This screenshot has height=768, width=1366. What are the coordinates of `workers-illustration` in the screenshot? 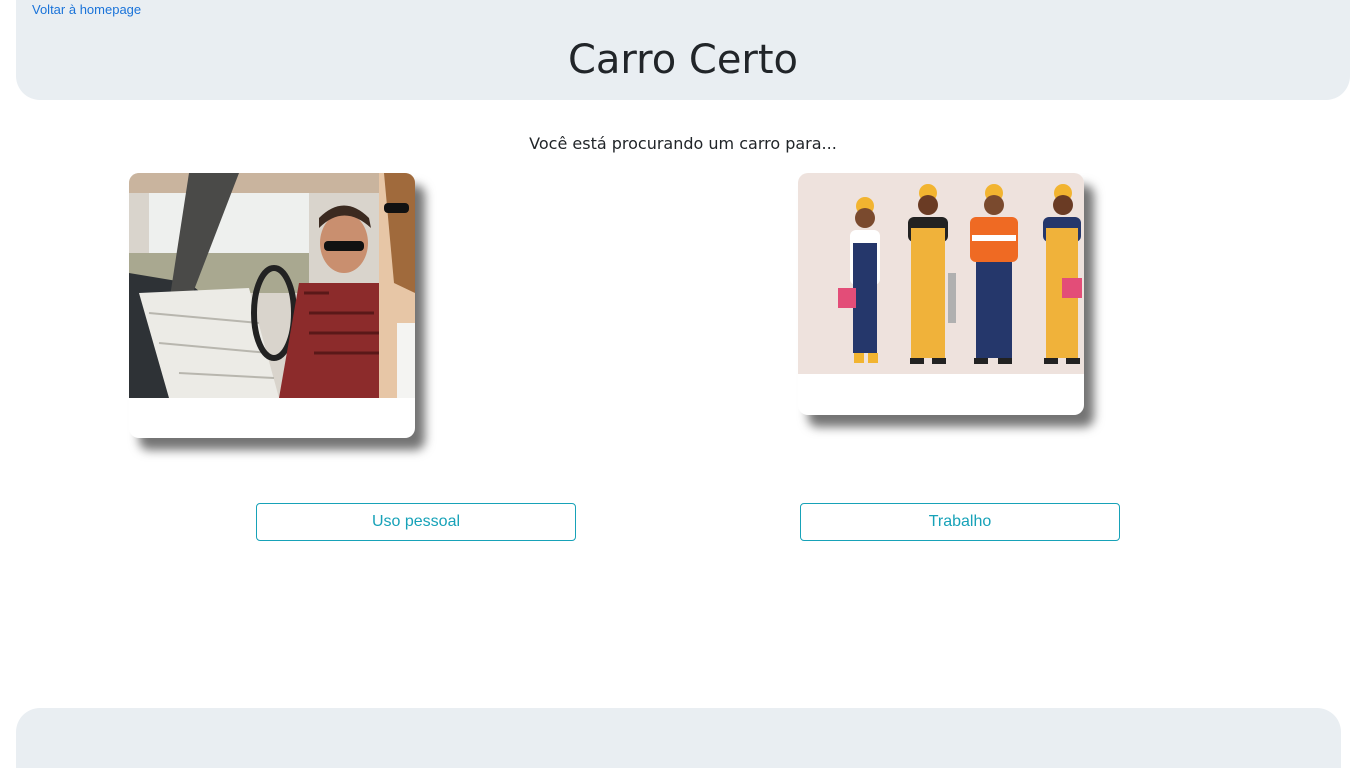 It's located at (941, 273).